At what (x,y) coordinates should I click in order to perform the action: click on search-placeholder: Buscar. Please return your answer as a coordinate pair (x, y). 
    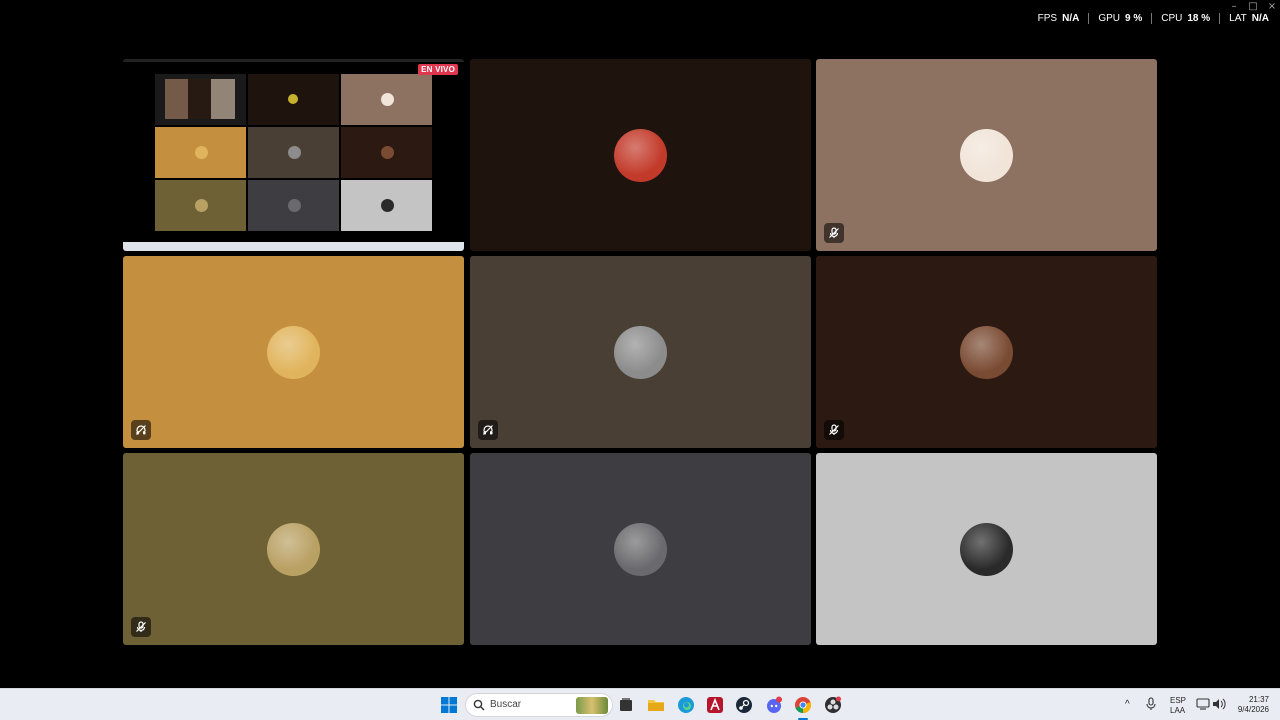
    Looking at the image, I should click on (506, 704).